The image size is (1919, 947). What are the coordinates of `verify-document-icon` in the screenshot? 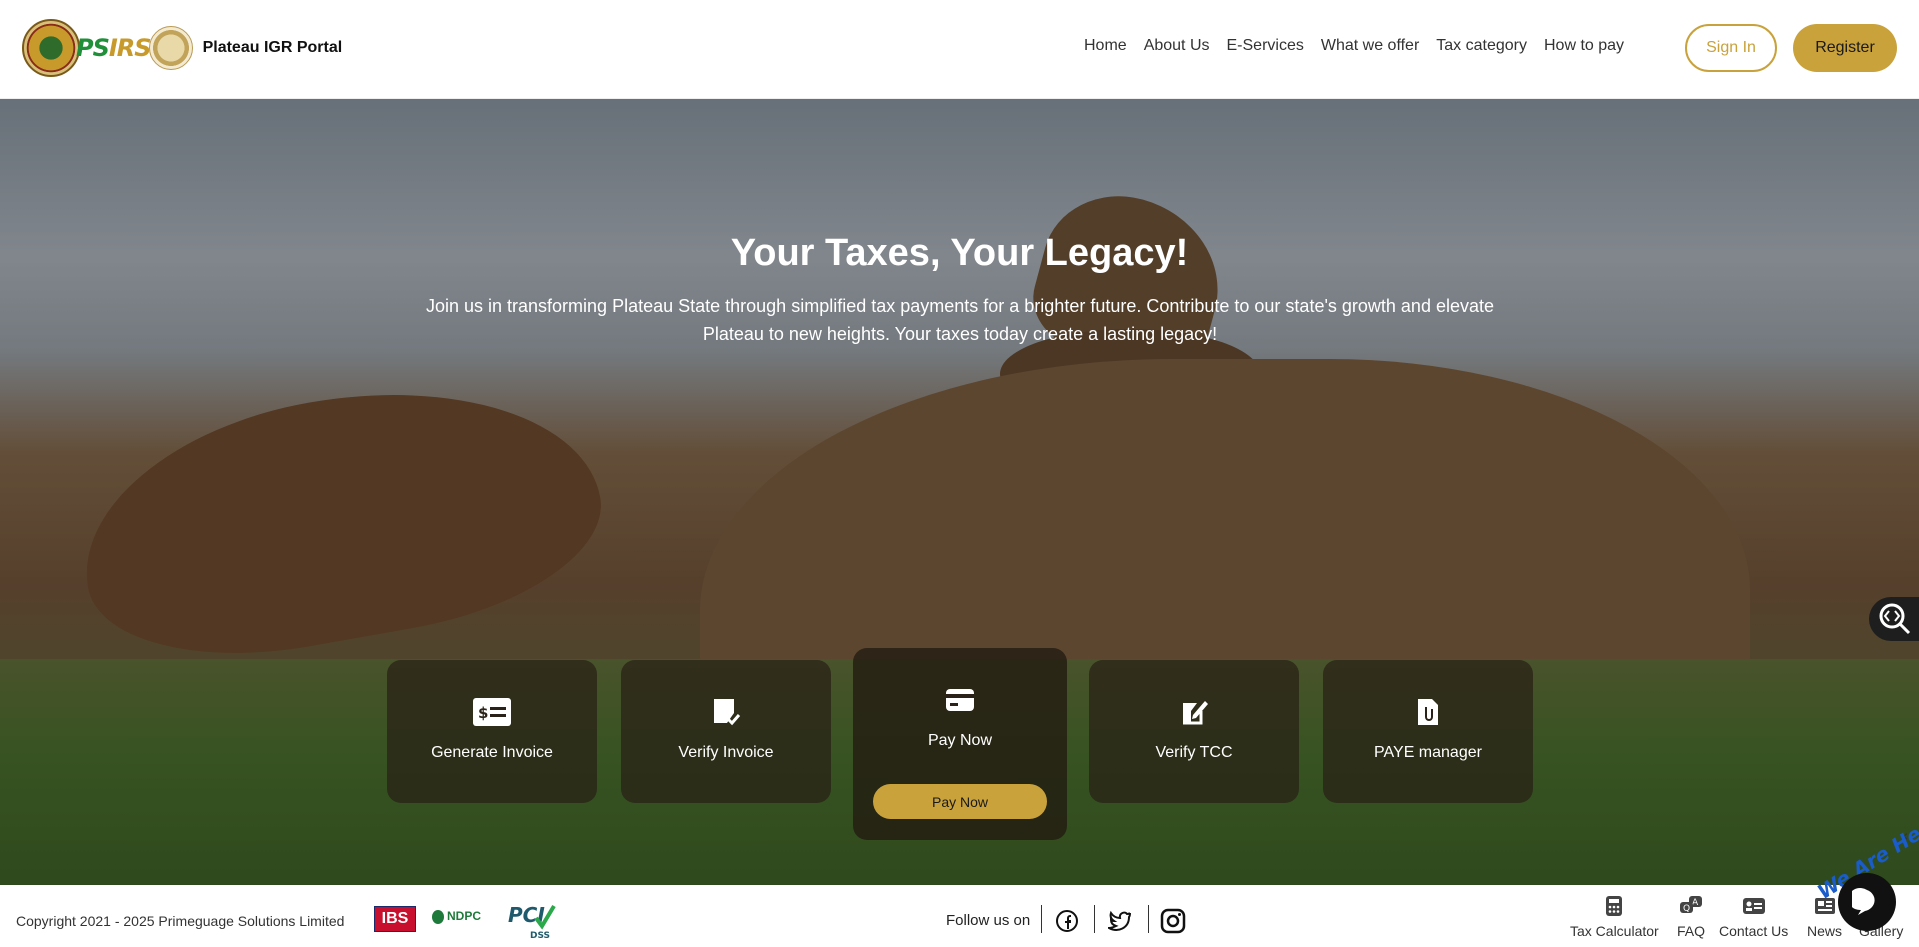 It's located at (726, 712).